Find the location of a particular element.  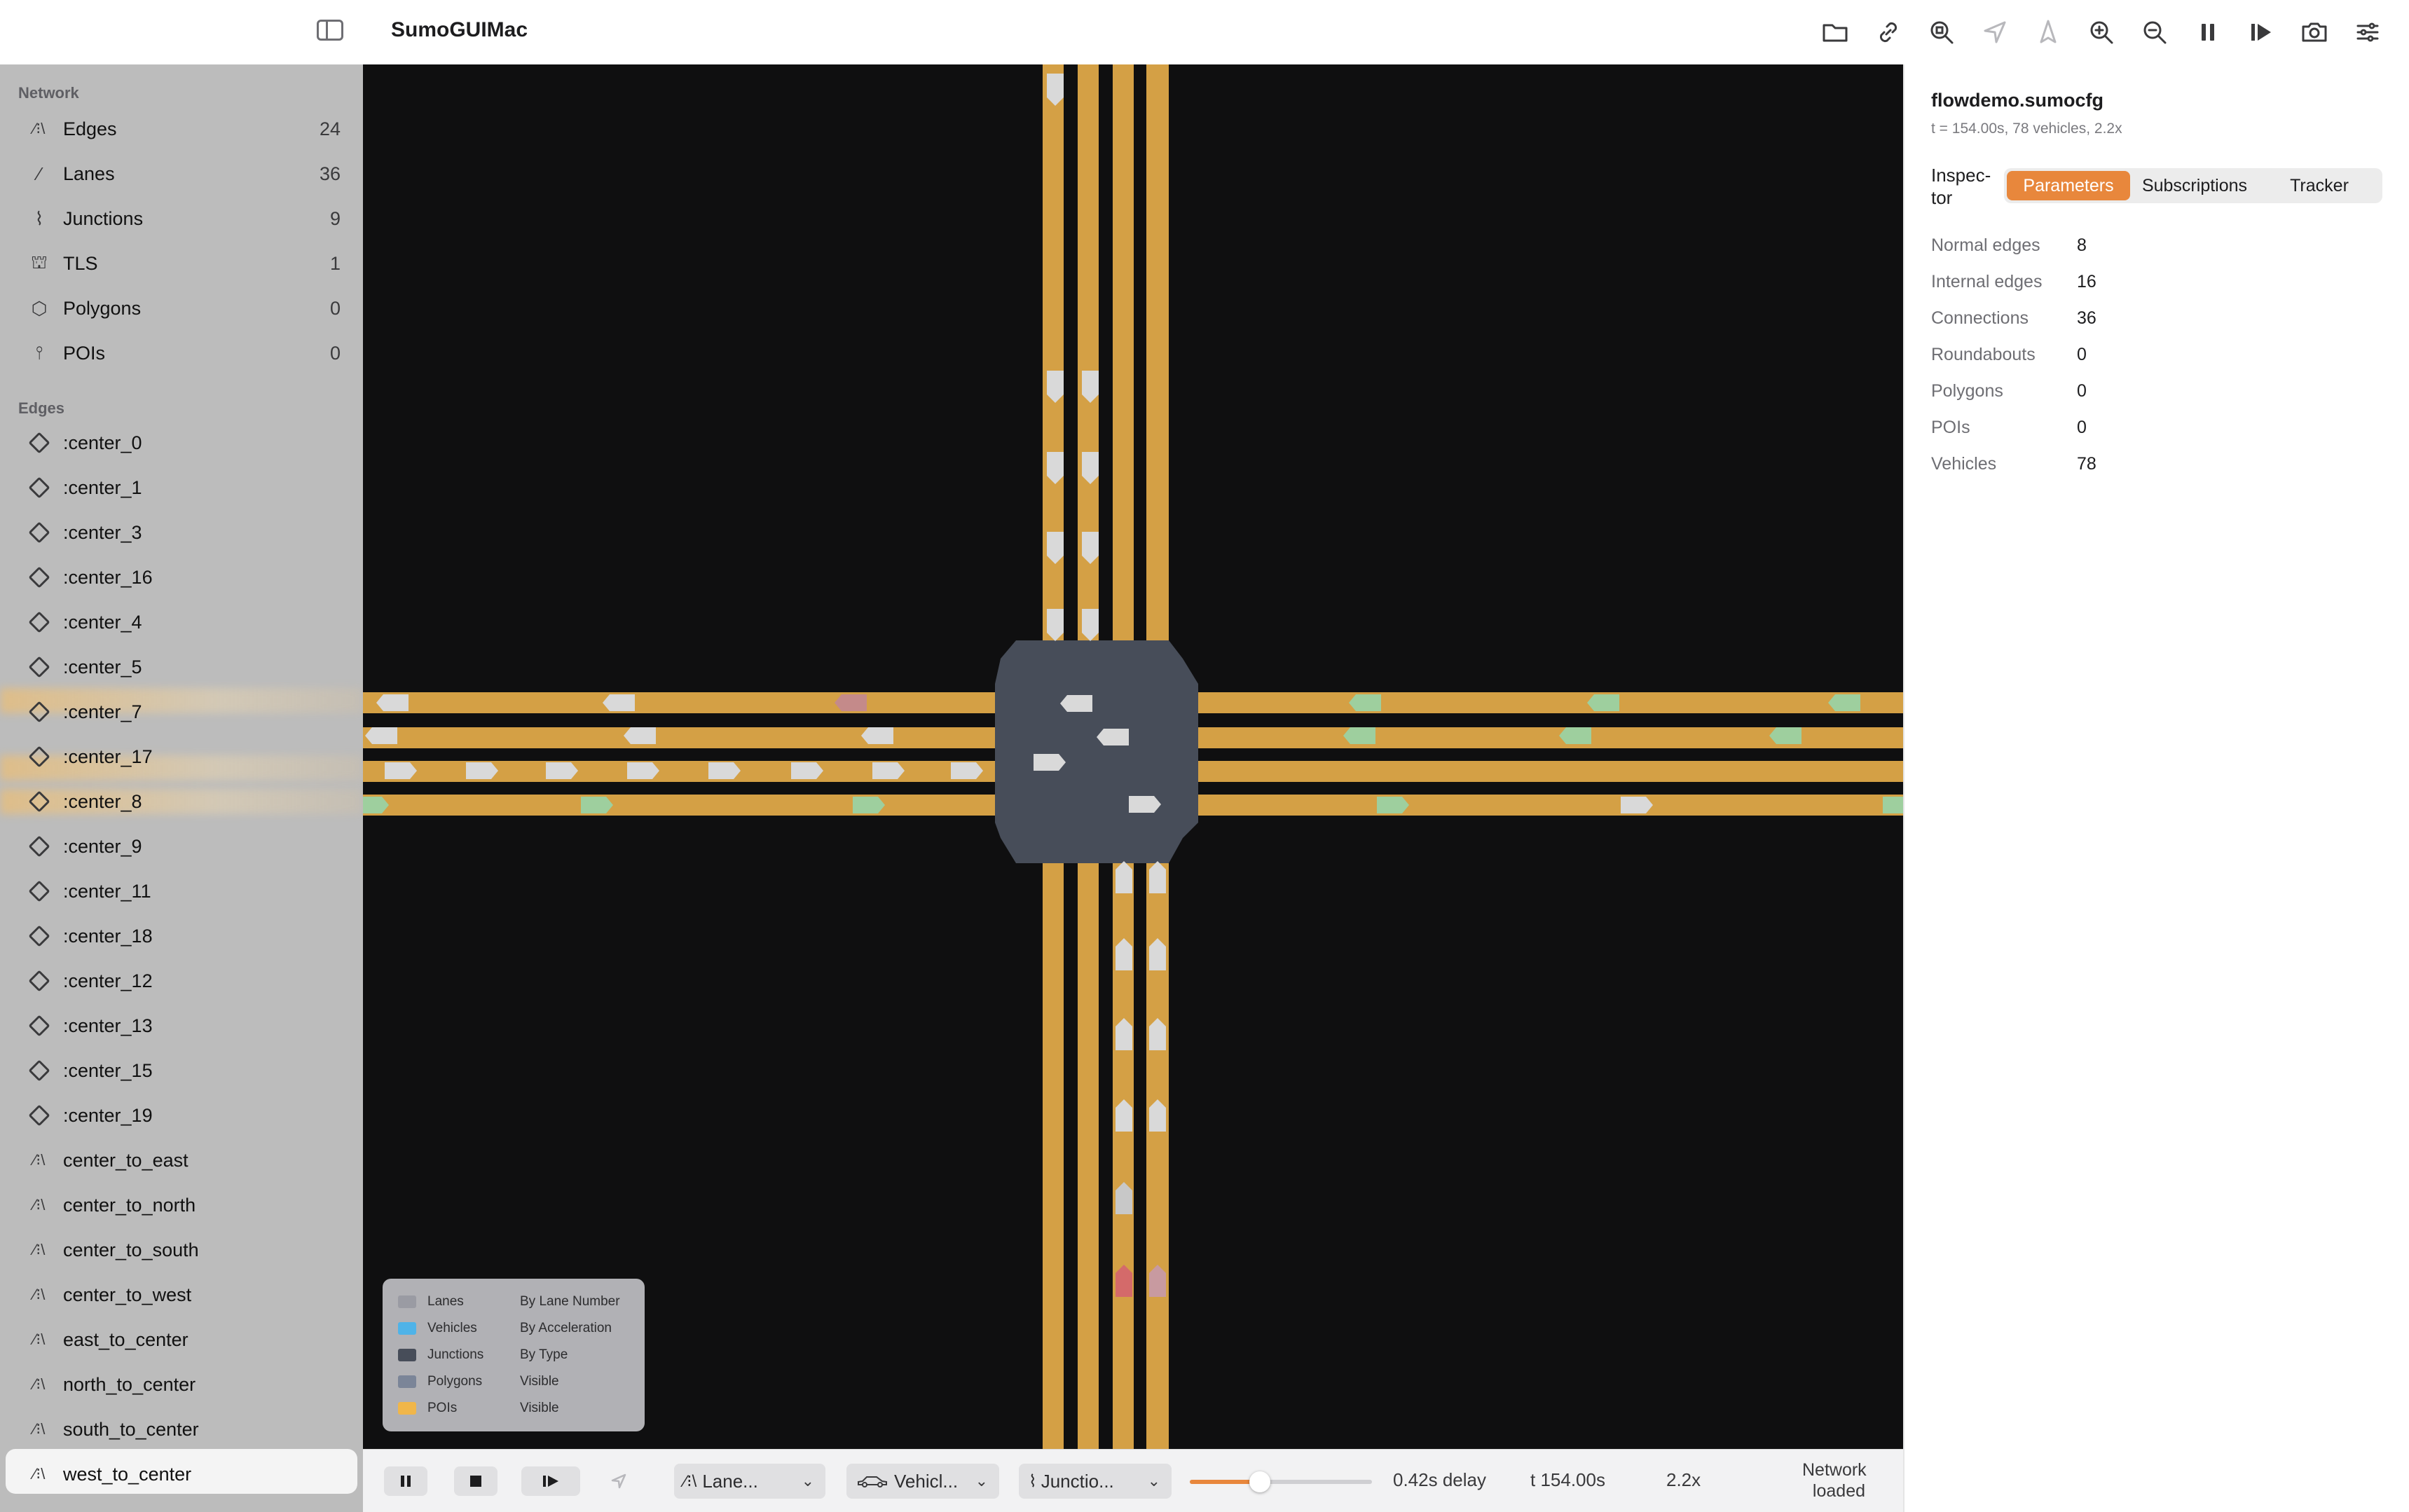

sidebar-item-label: Junctions is located at coordinates (103, 218).